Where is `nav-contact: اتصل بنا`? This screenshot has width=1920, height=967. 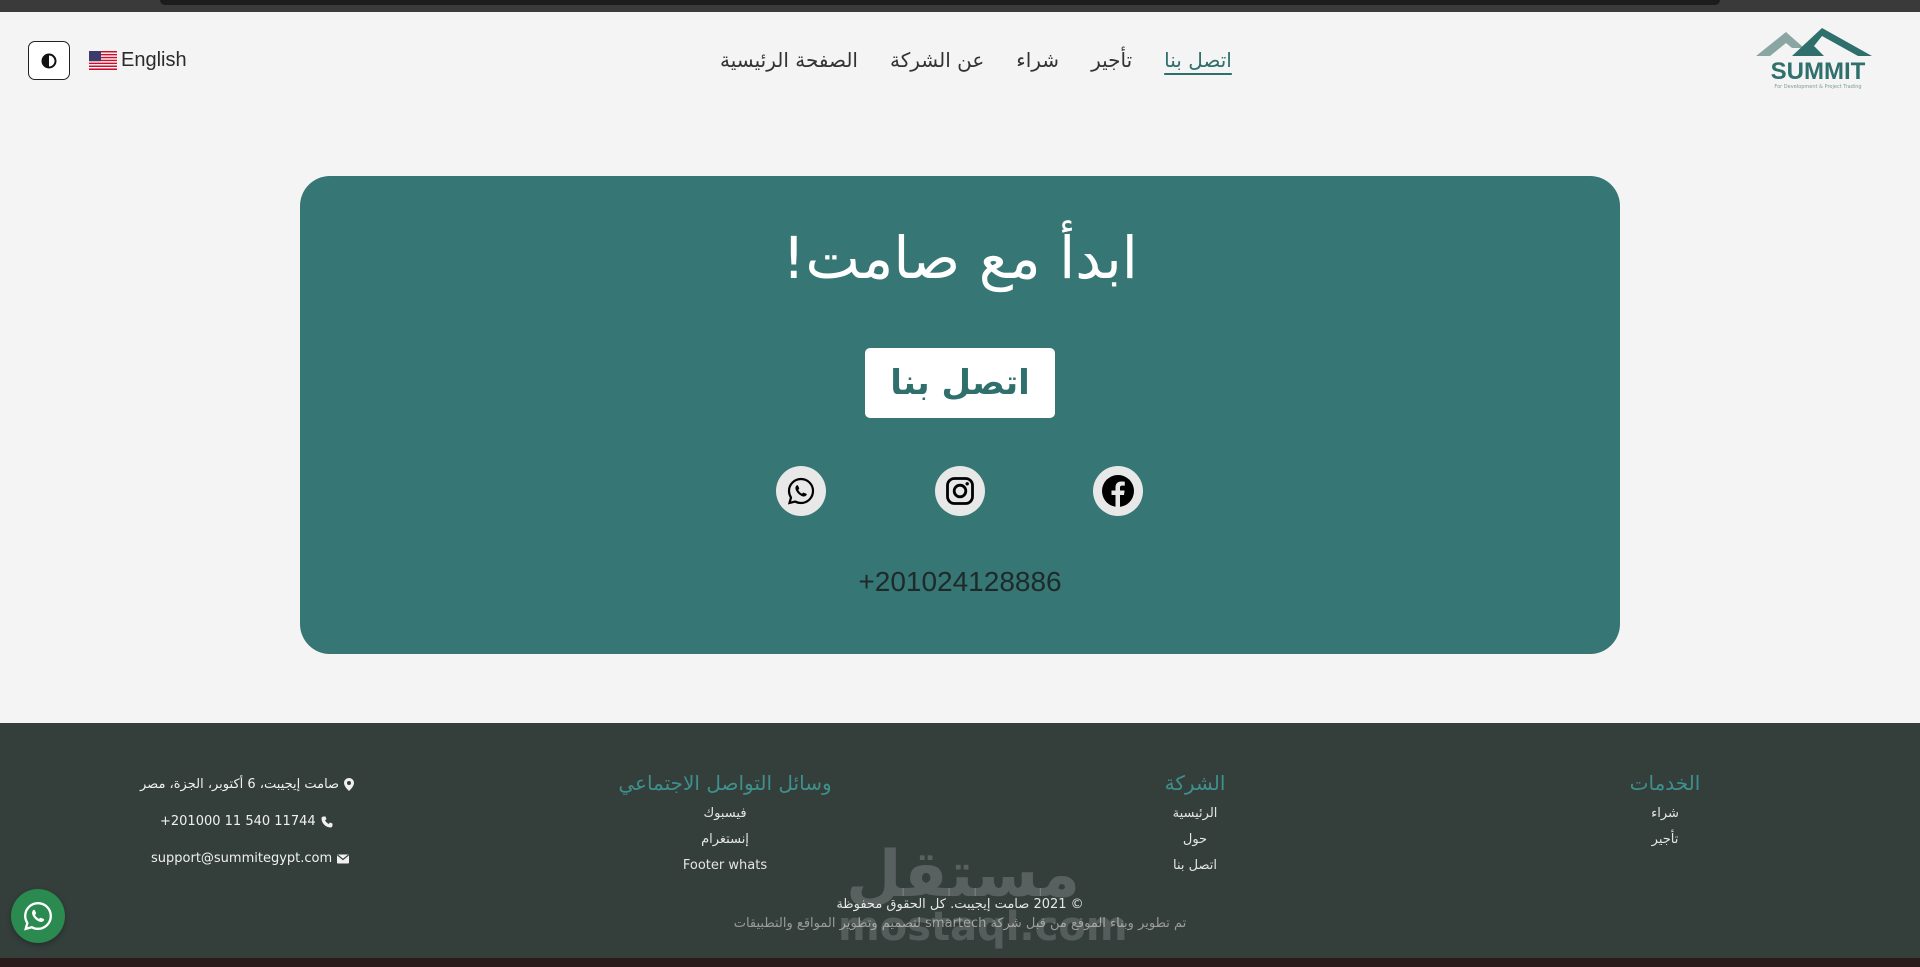
nav-contact: اتصل بنا is located at coordinates (1198, 60).